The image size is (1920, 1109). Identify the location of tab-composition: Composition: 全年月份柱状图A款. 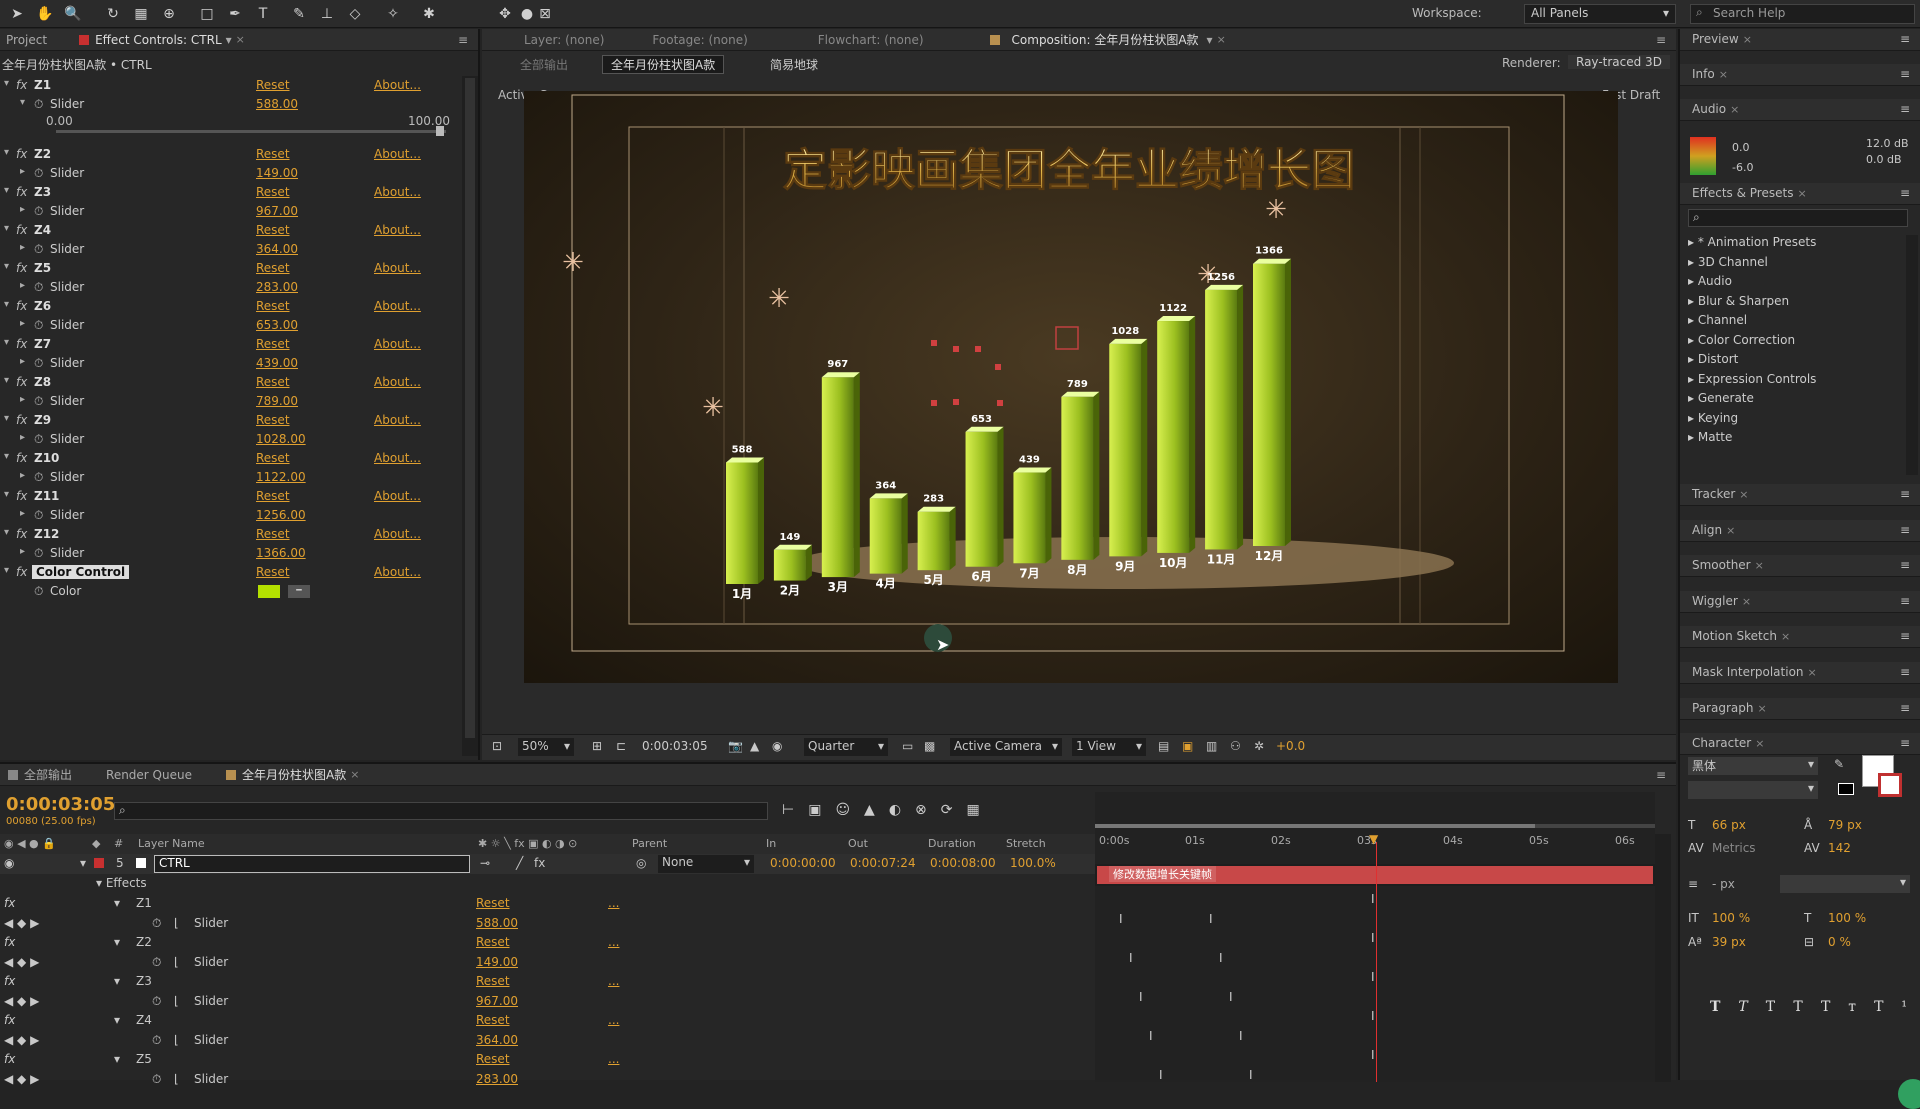
(1105, 39).